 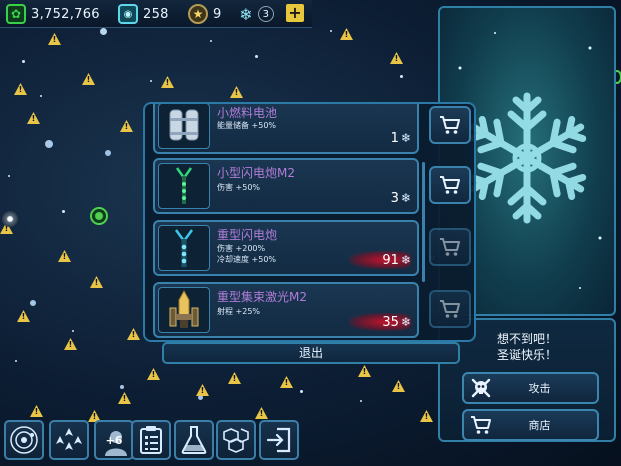 I want to click on fleet-button, so click(x=69, y=440).